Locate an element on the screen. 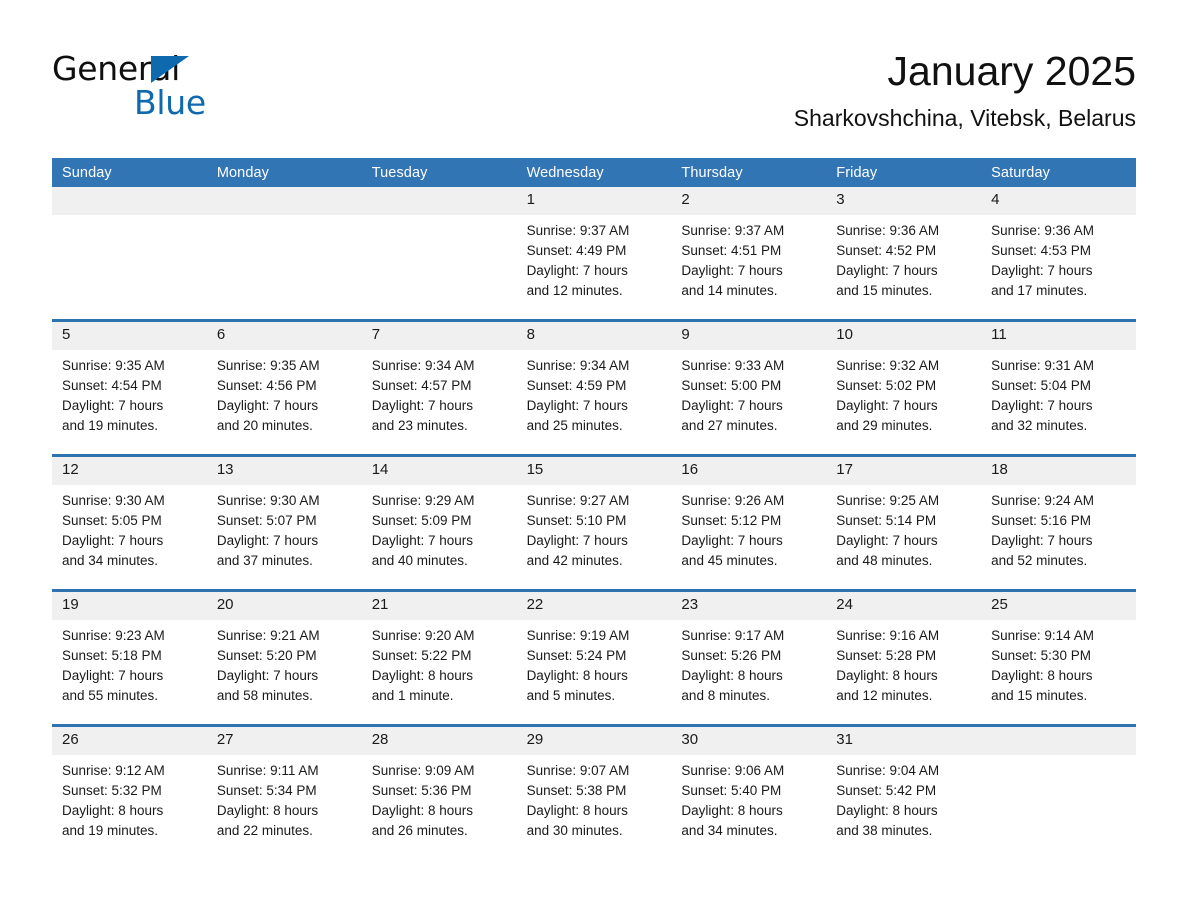 Image resolution: width=1188 pixels, height=918 pixels. sunset-text: Sunset: 5:36 PM is located at coordinates (421, 790).